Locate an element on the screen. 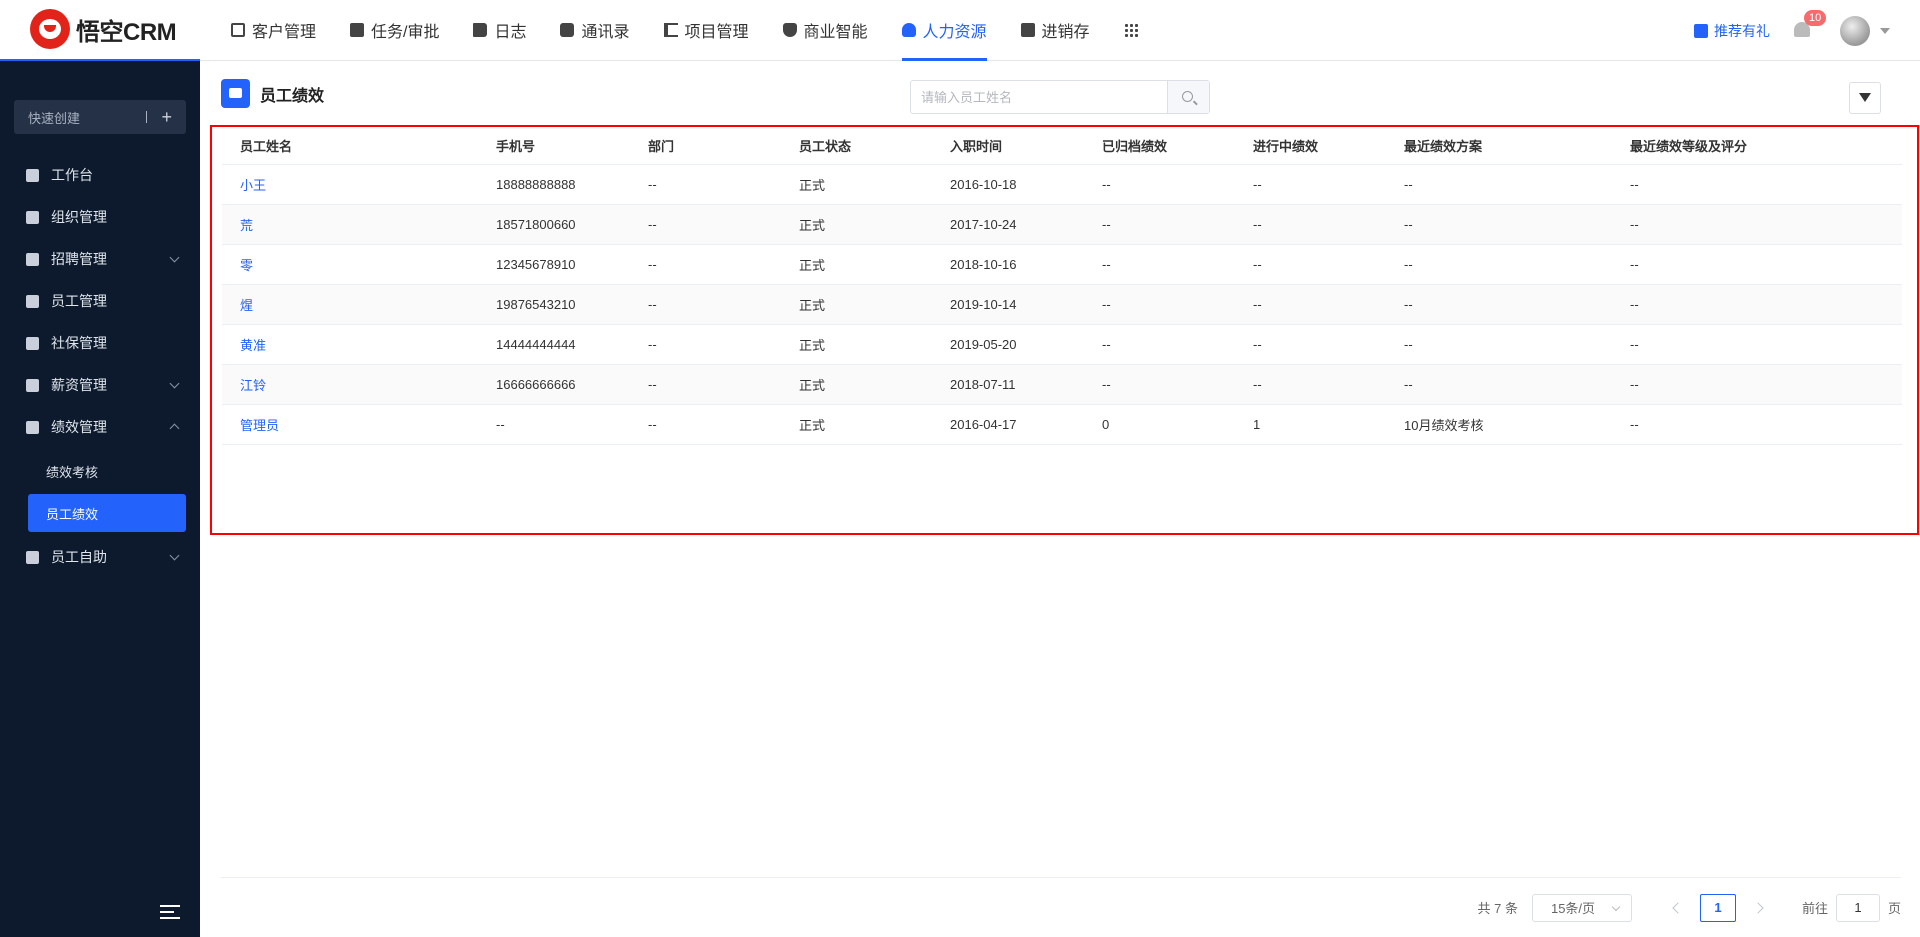 This screenshot has width=1920, height=937. employee-name-link: 煋 is located at coordinates (350, 304).